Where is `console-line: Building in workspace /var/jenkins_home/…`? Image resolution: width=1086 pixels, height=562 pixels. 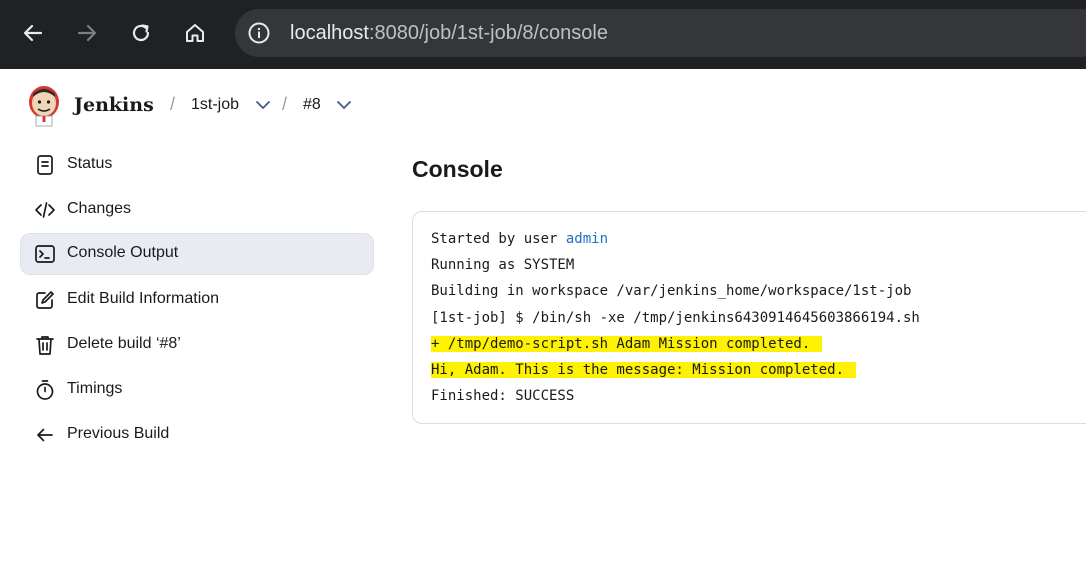
console-line: Building in workspace /var/jenkins_home/… is located at coordinates (671, 291).